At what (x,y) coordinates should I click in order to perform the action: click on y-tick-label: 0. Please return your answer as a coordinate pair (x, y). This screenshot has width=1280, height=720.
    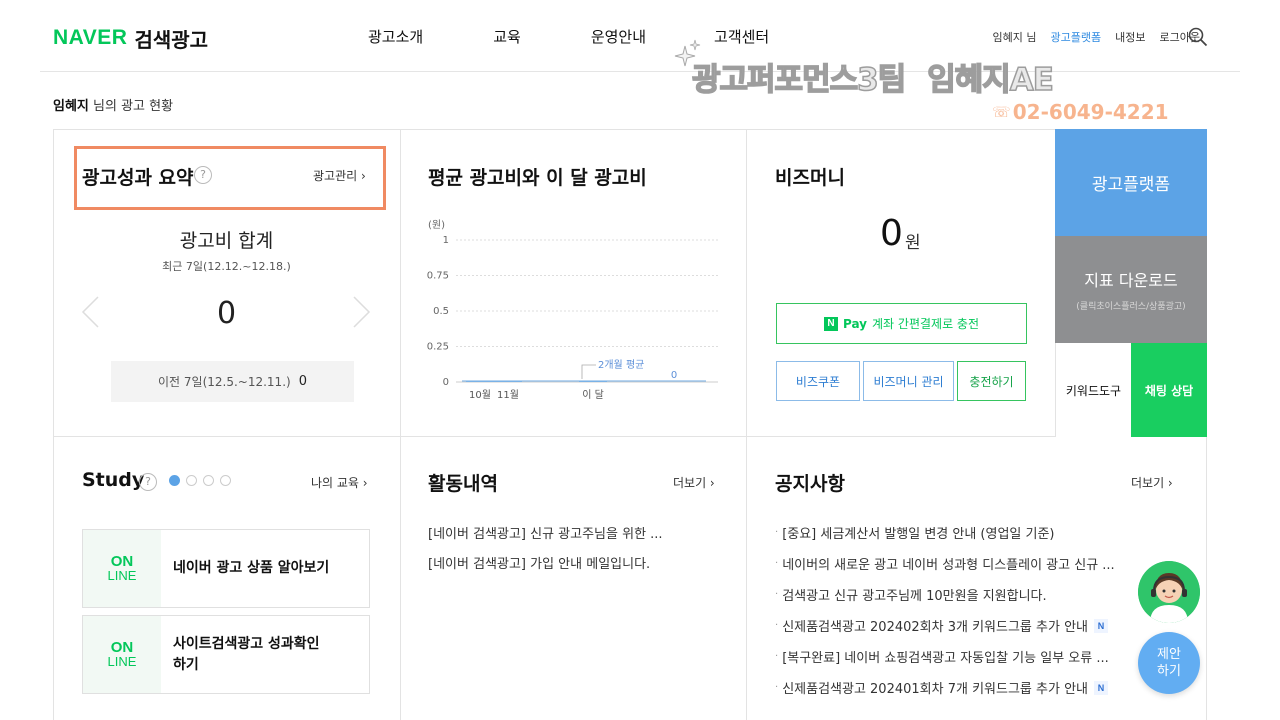
    Looking at the image, I should click on (446, 382).